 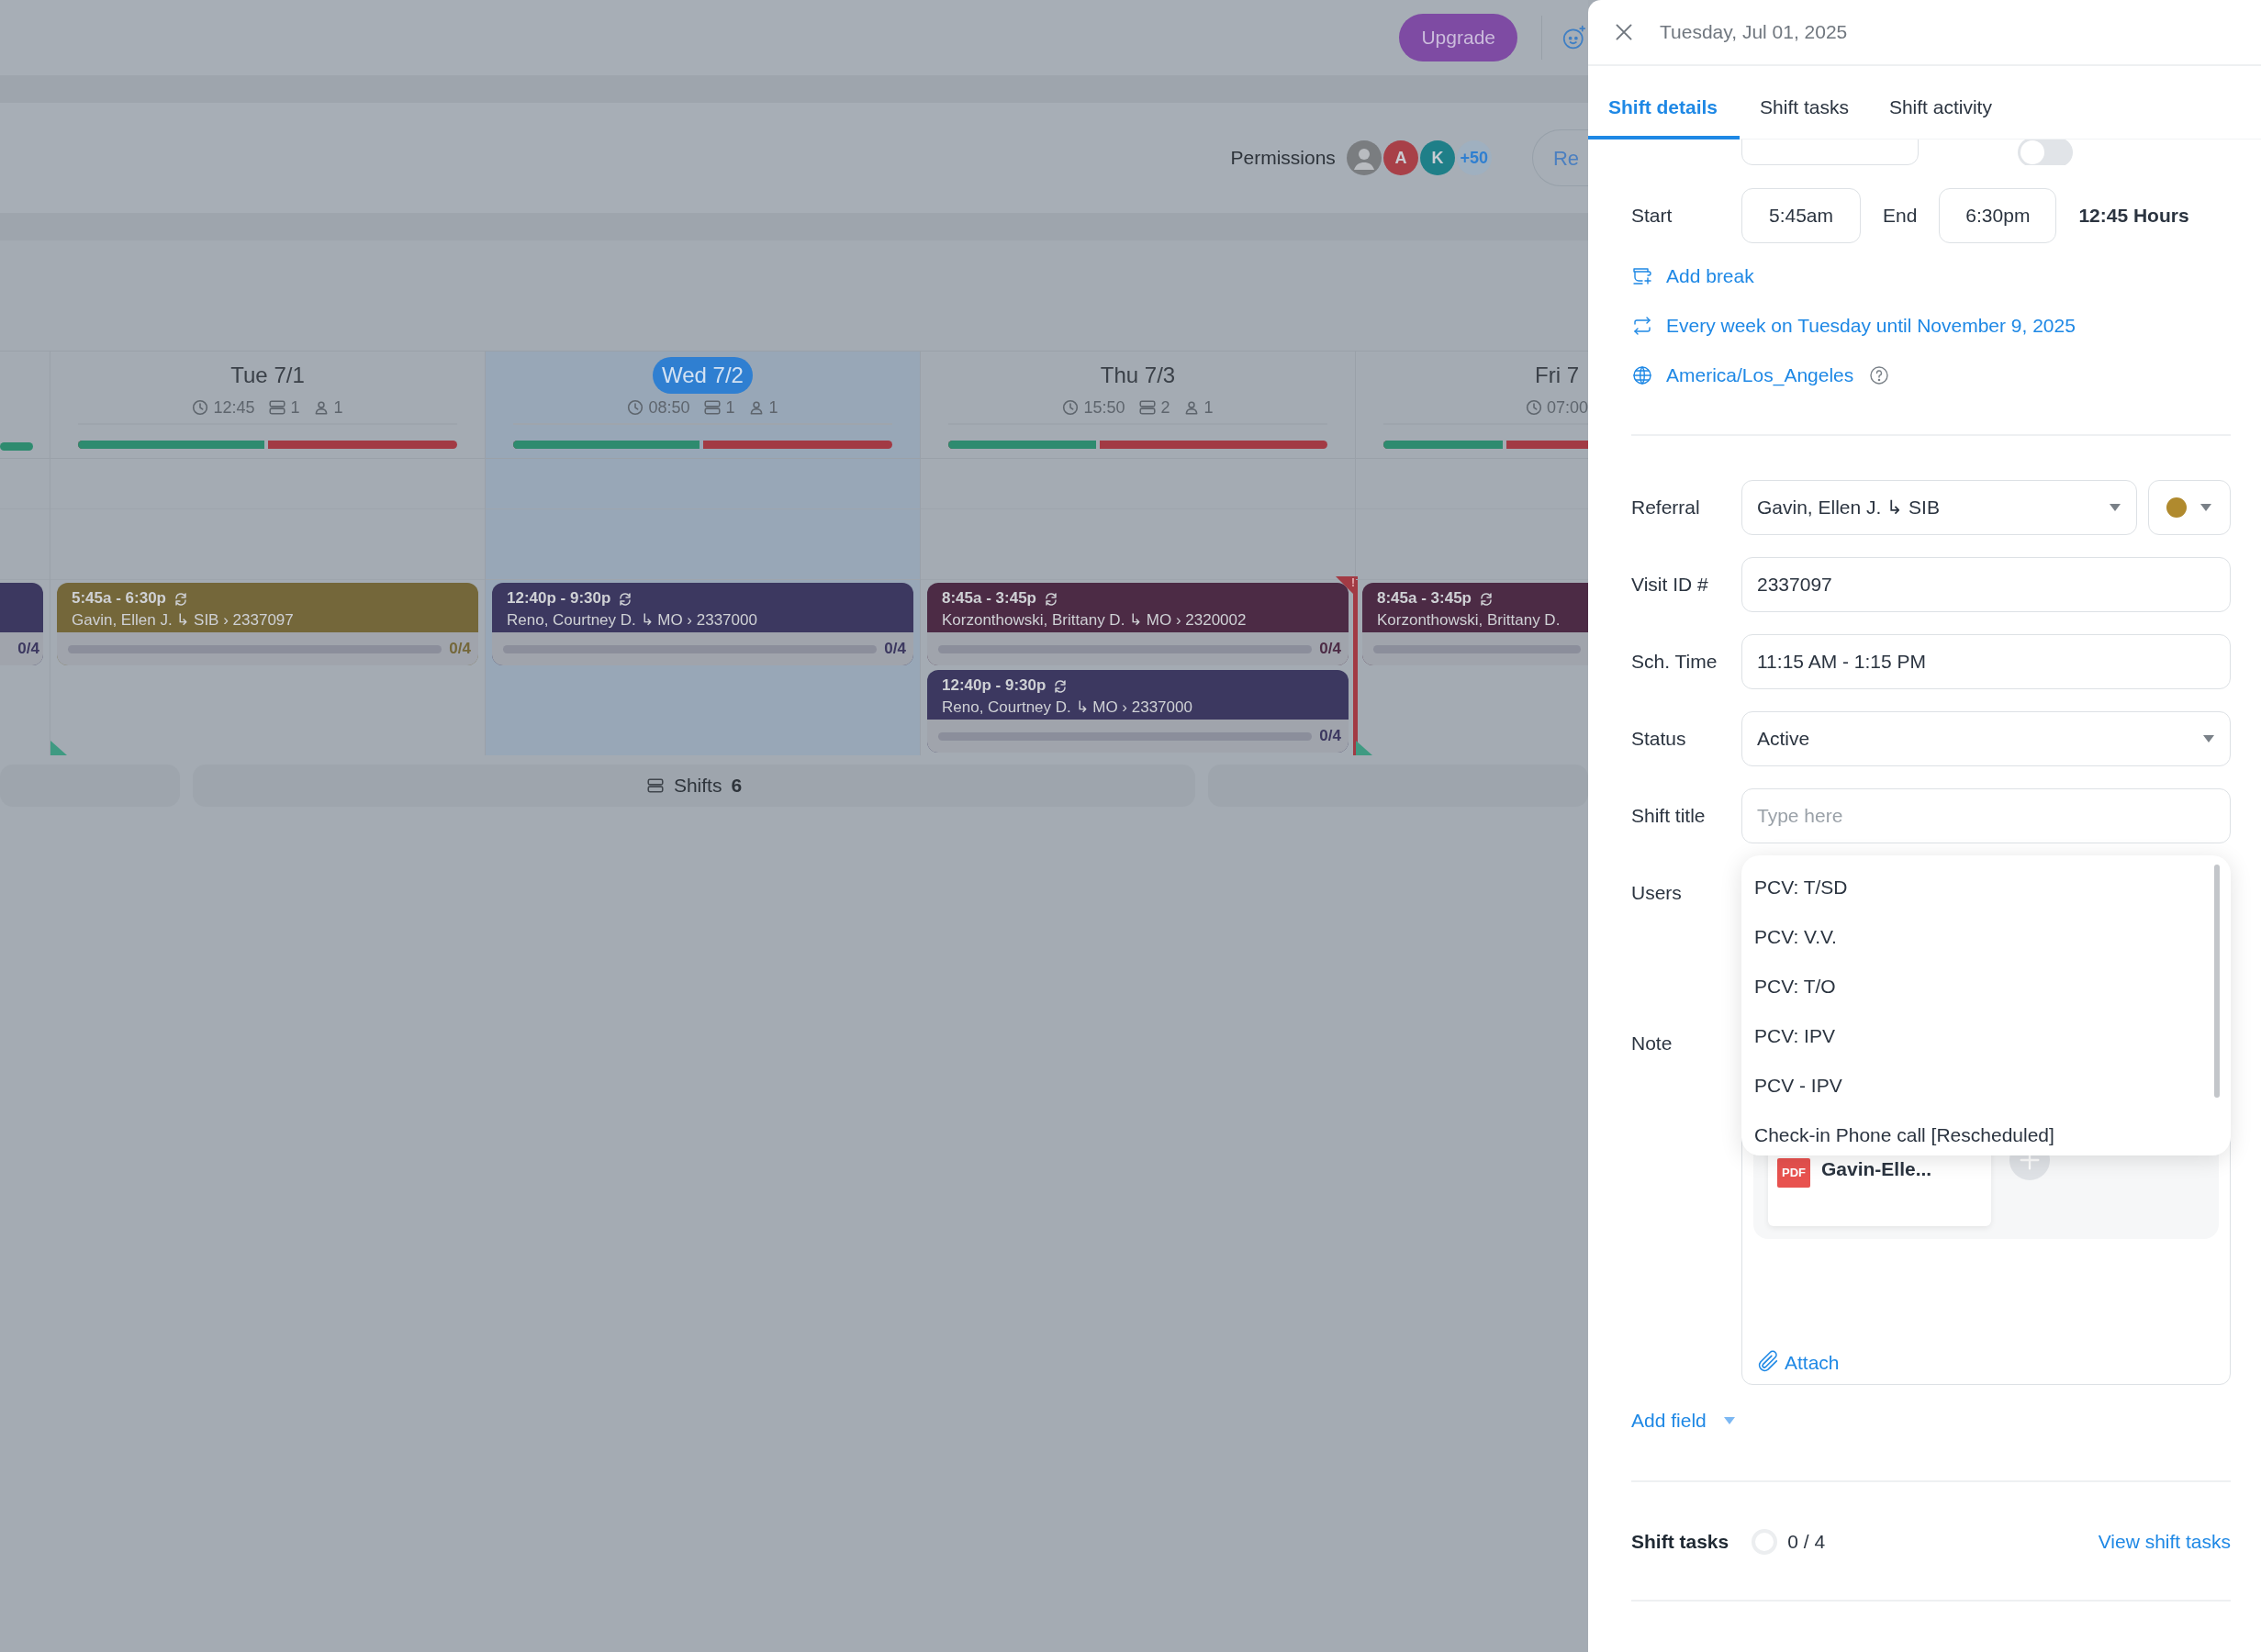 I want to click on select-value: Active, so click(x=1784, y=739).